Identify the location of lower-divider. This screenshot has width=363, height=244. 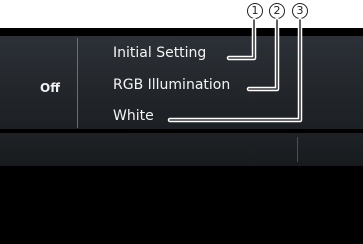
(297, 149).